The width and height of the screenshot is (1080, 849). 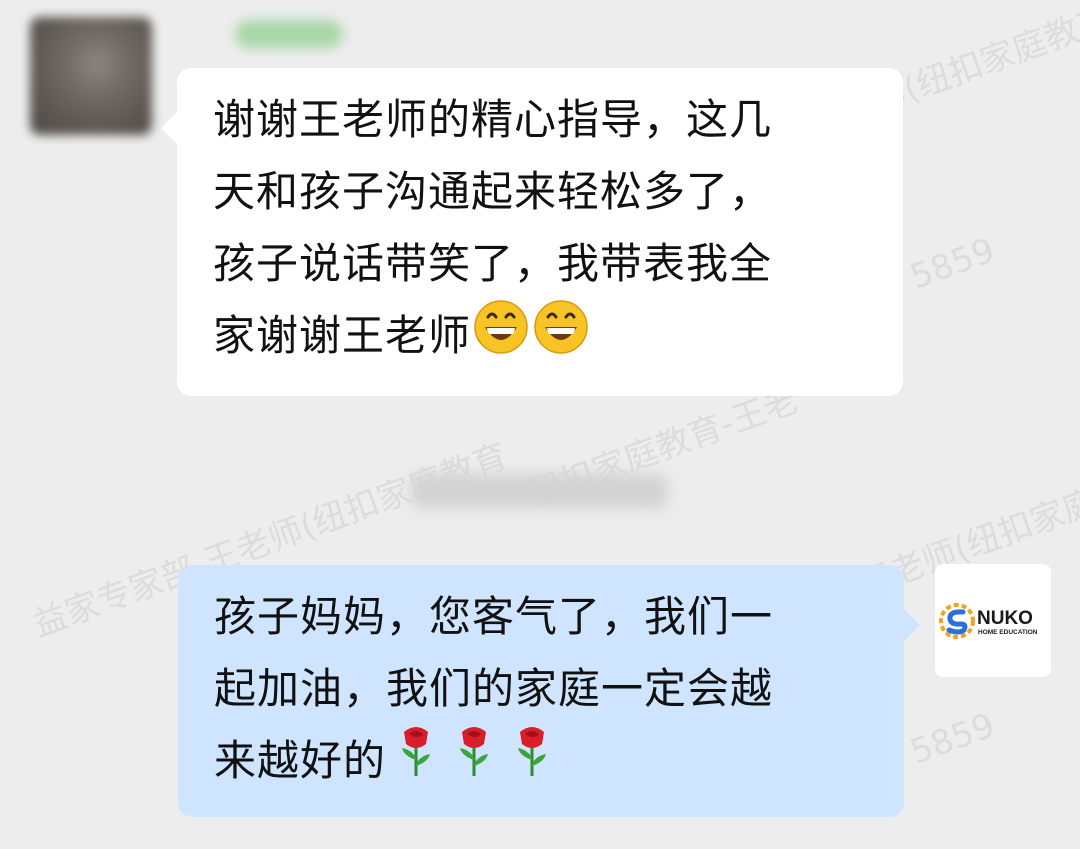 I want to click on message-line: 天和孩子沟通起来轻松多了，, so click(x=493, y=191).